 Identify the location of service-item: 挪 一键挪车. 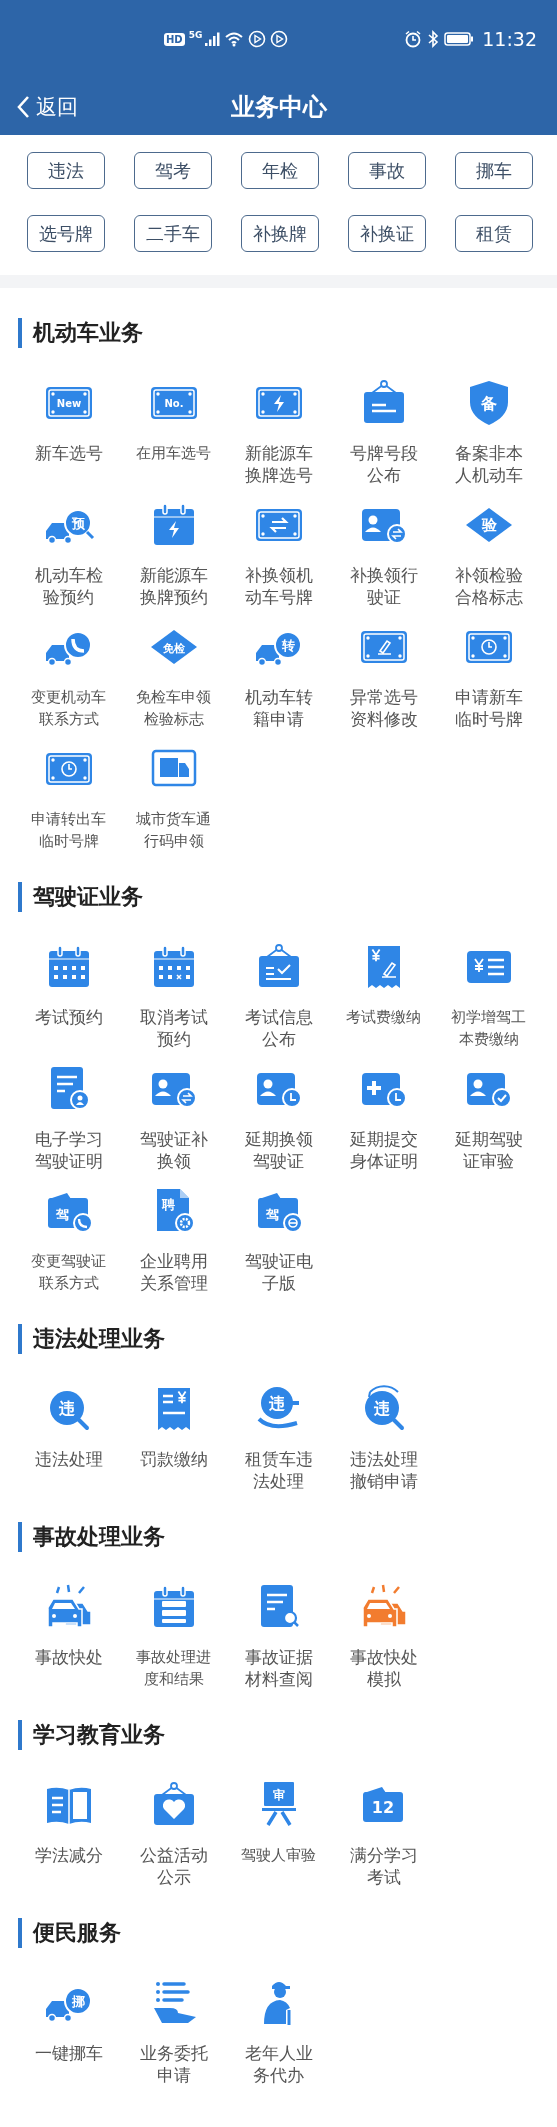
(68, 2031).